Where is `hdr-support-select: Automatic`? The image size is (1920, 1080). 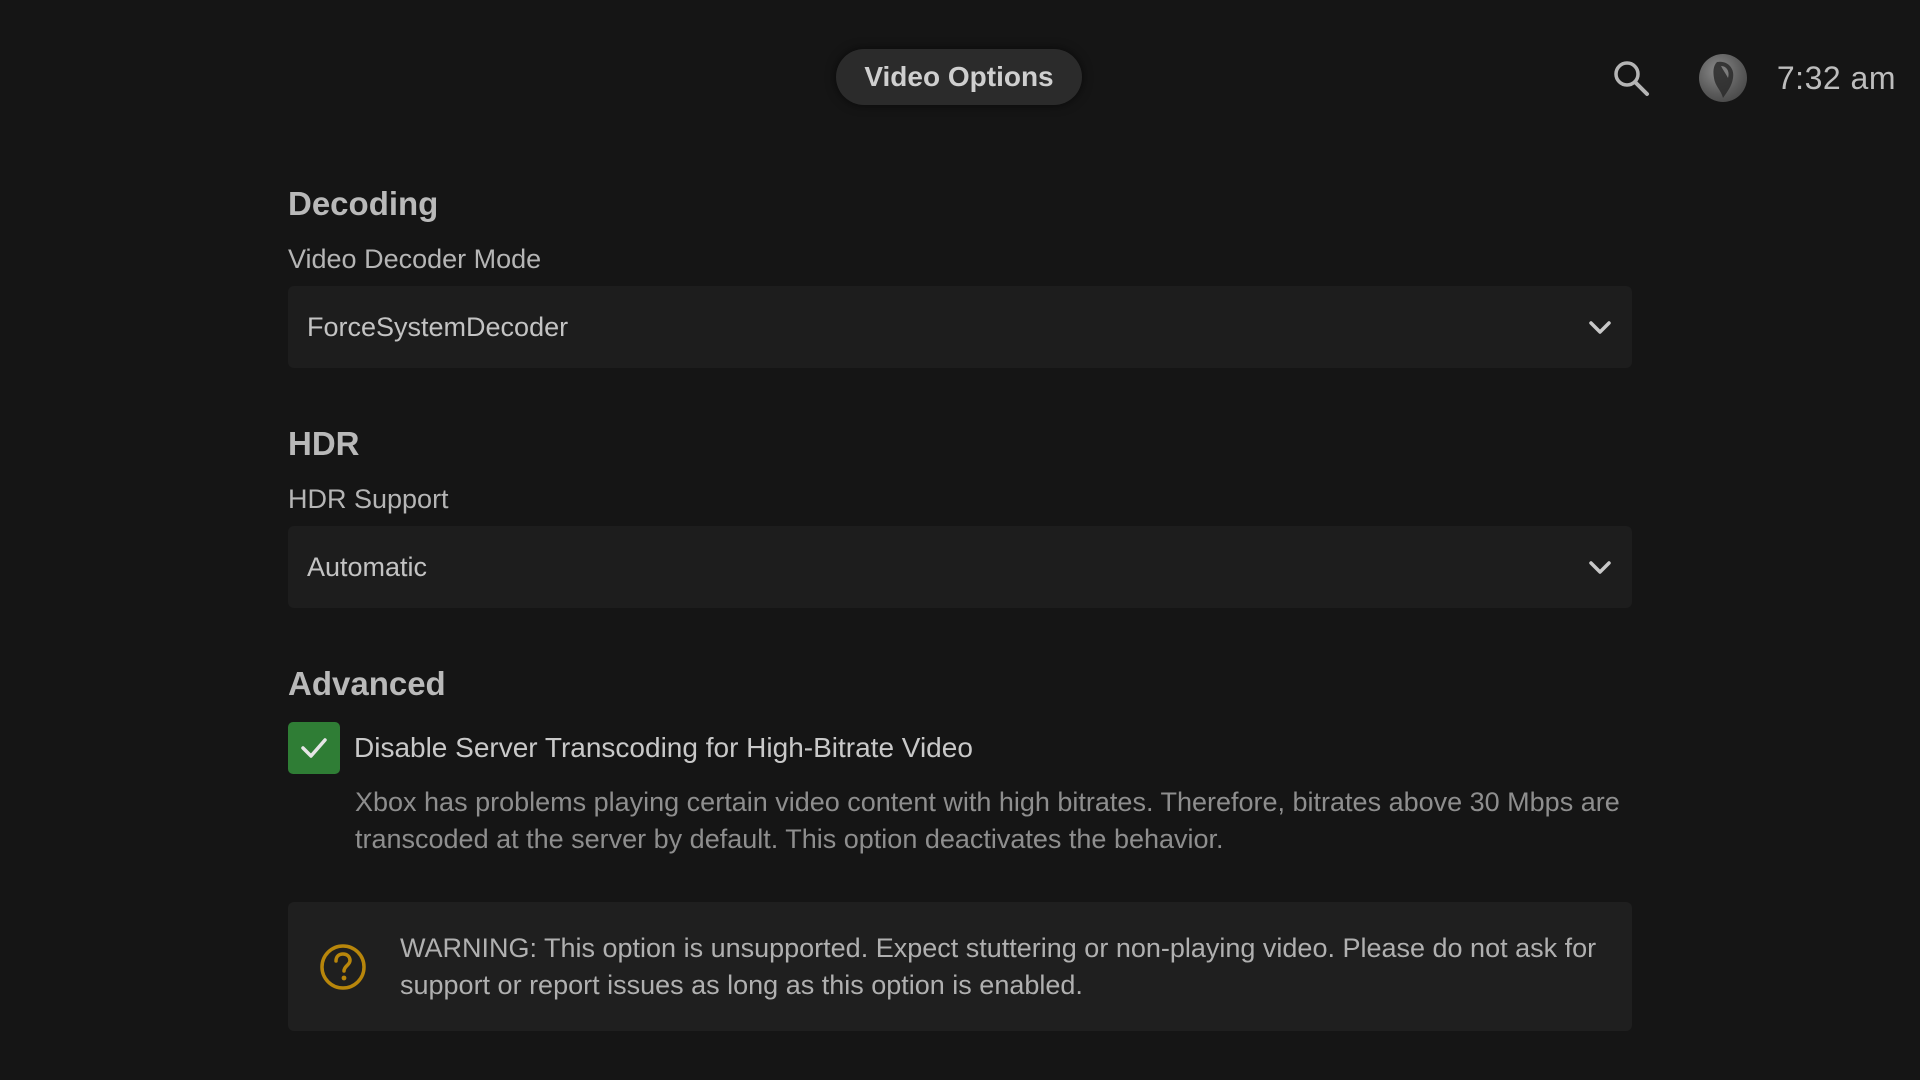 hdr-support-select: Automatic is located at coordinates (960, 567).